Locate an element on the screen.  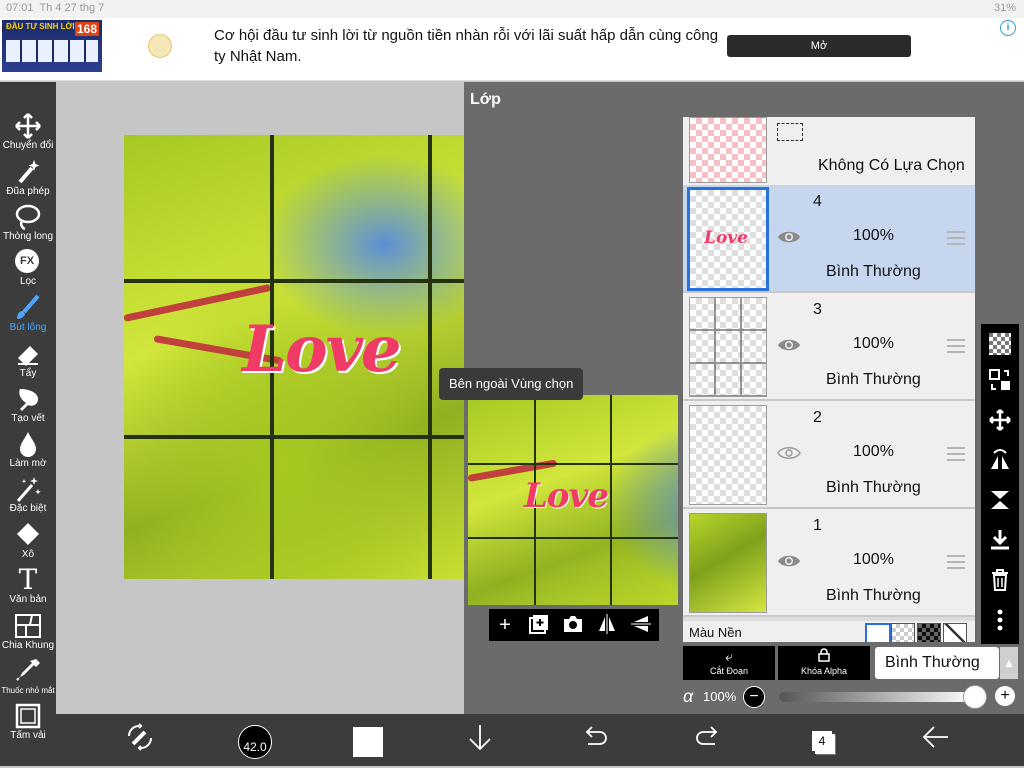
tool-canvas: Tấm vải is located at coordinates (28, 722).